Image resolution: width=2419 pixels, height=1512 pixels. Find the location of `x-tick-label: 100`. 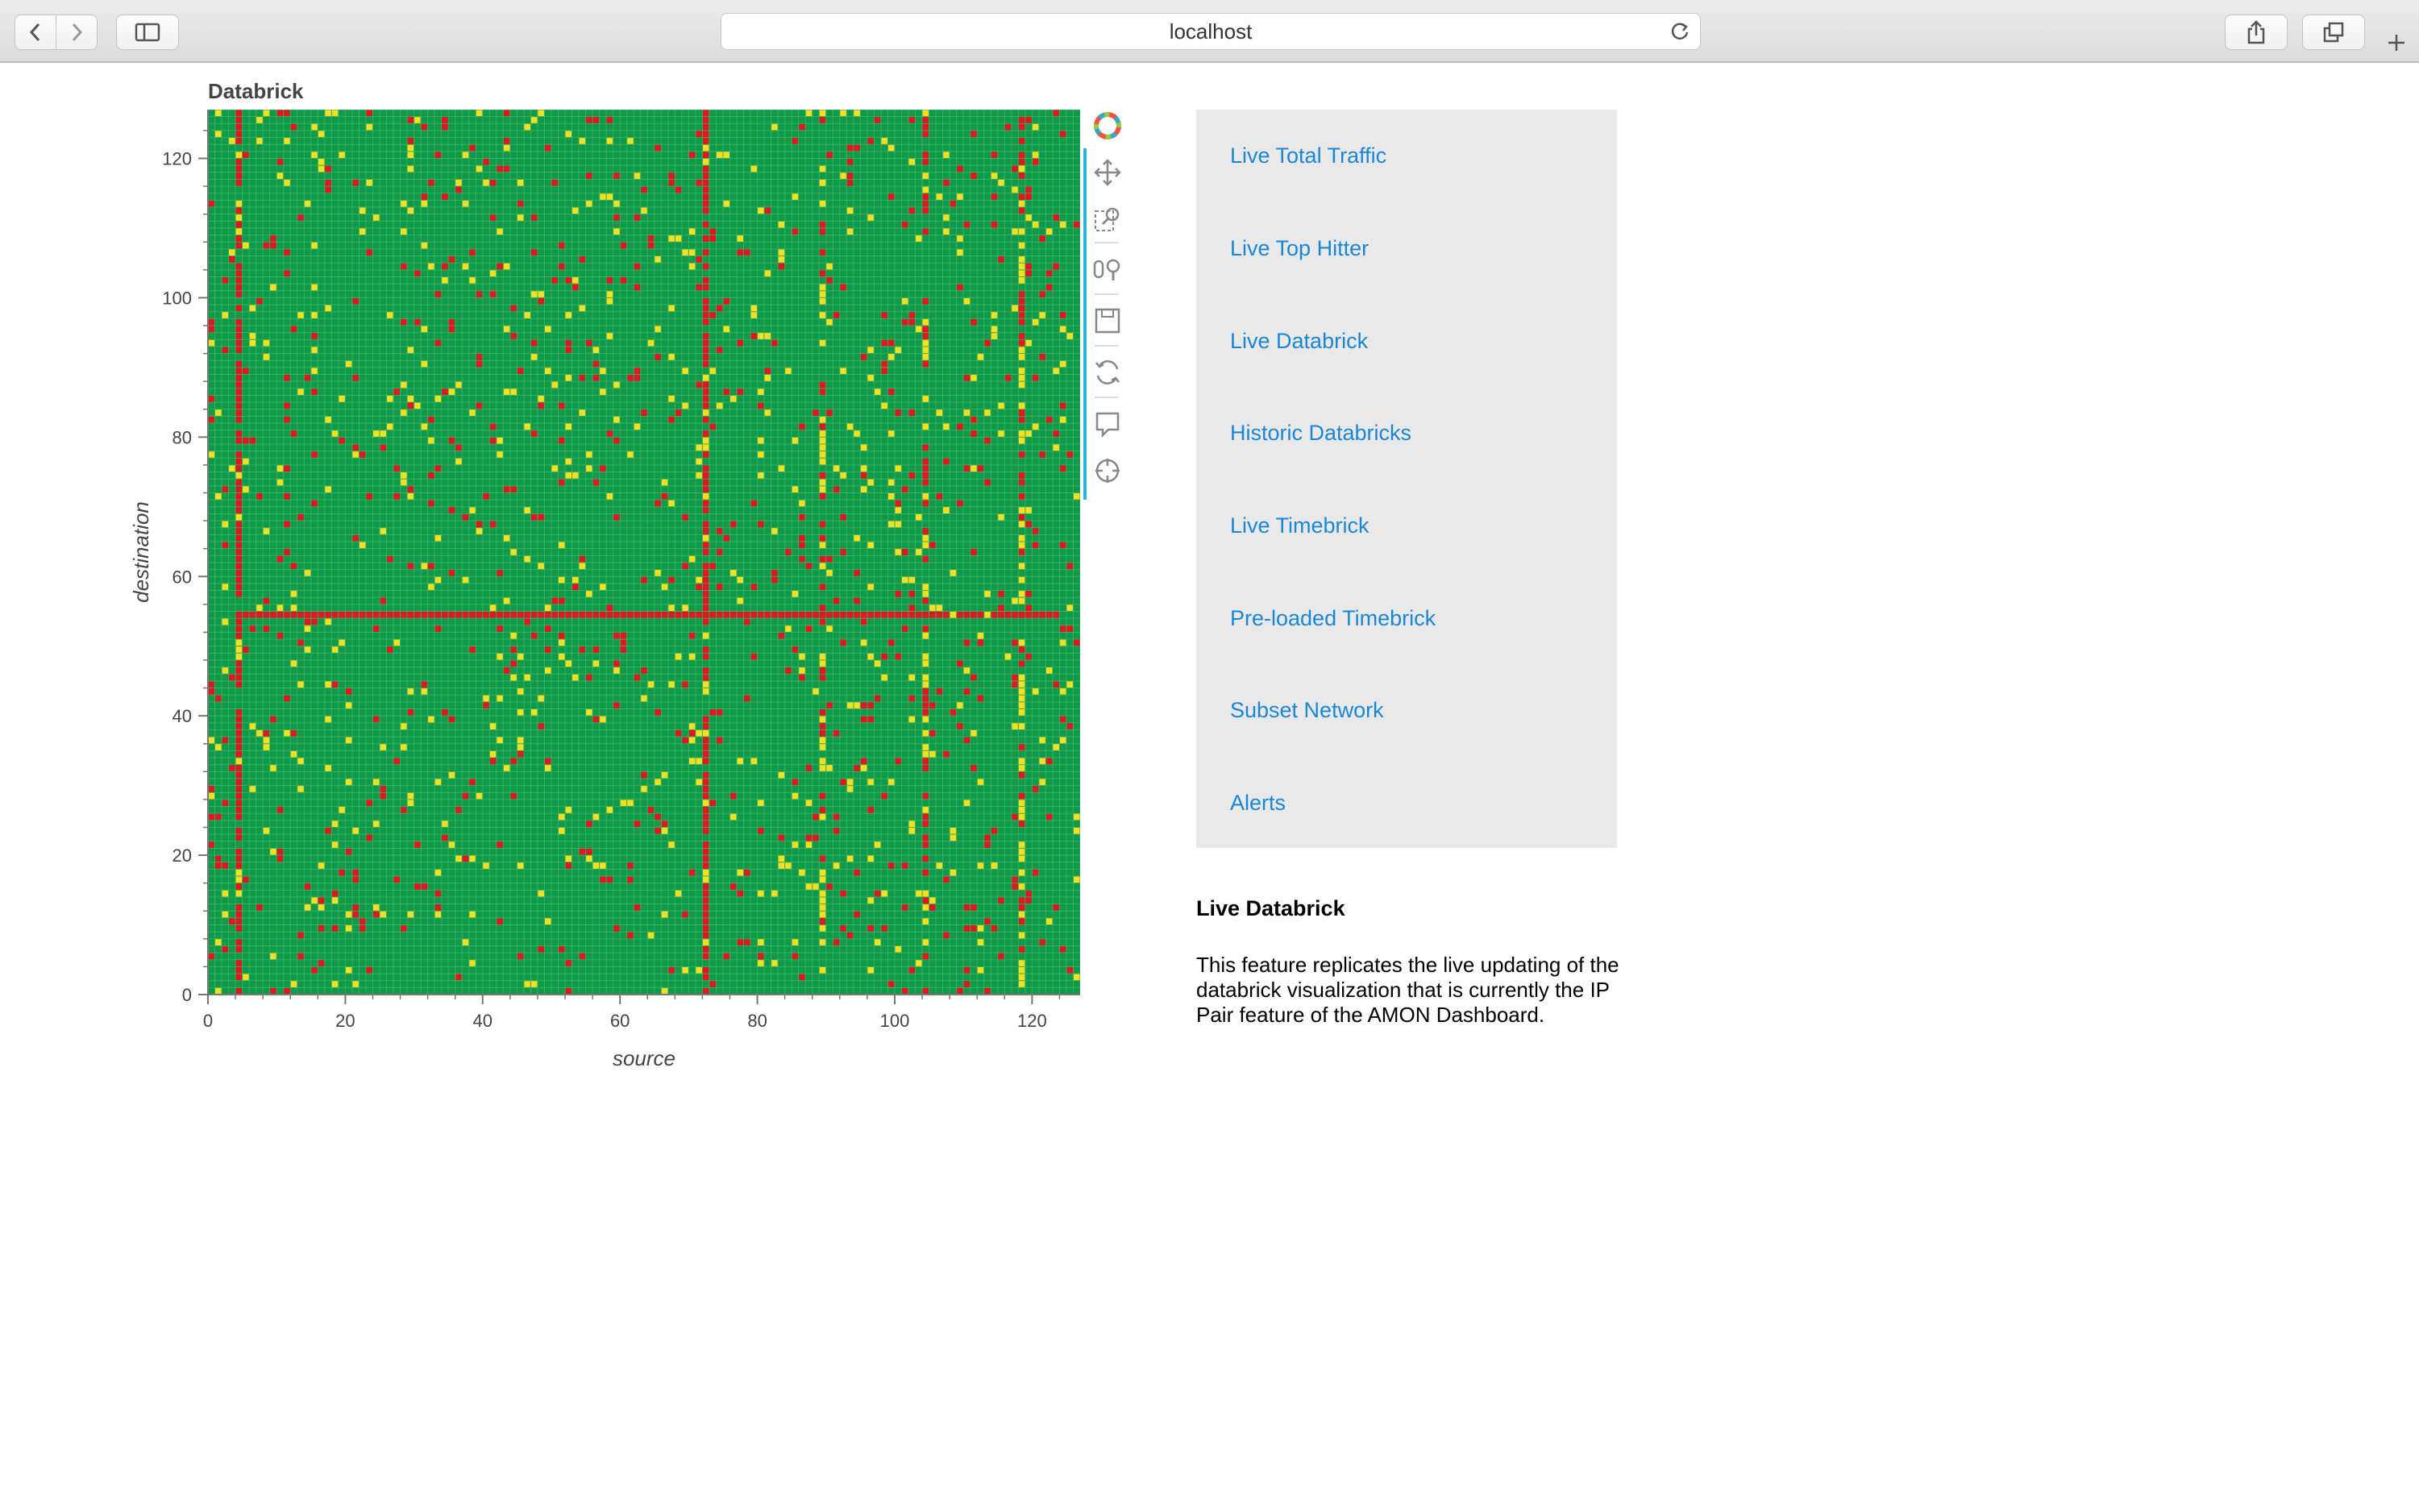

x-tick-label: 100 is located at coordinates (895, 1021).